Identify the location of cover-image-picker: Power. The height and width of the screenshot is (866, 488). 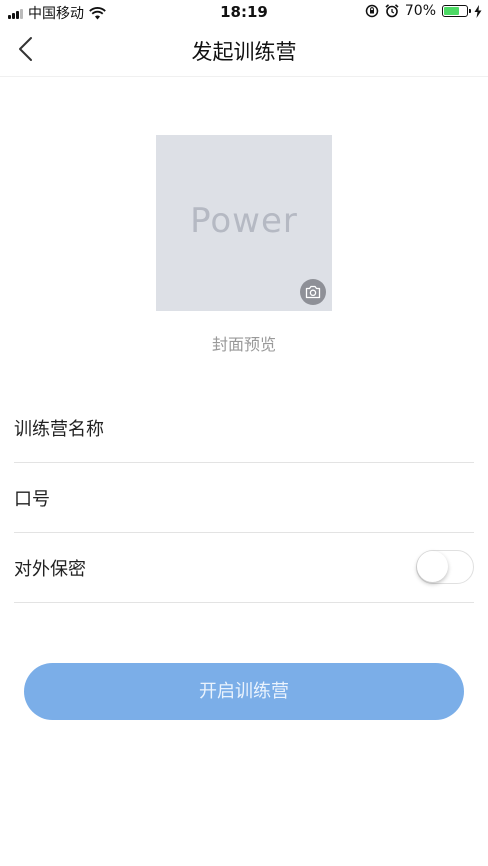
(244, 223).